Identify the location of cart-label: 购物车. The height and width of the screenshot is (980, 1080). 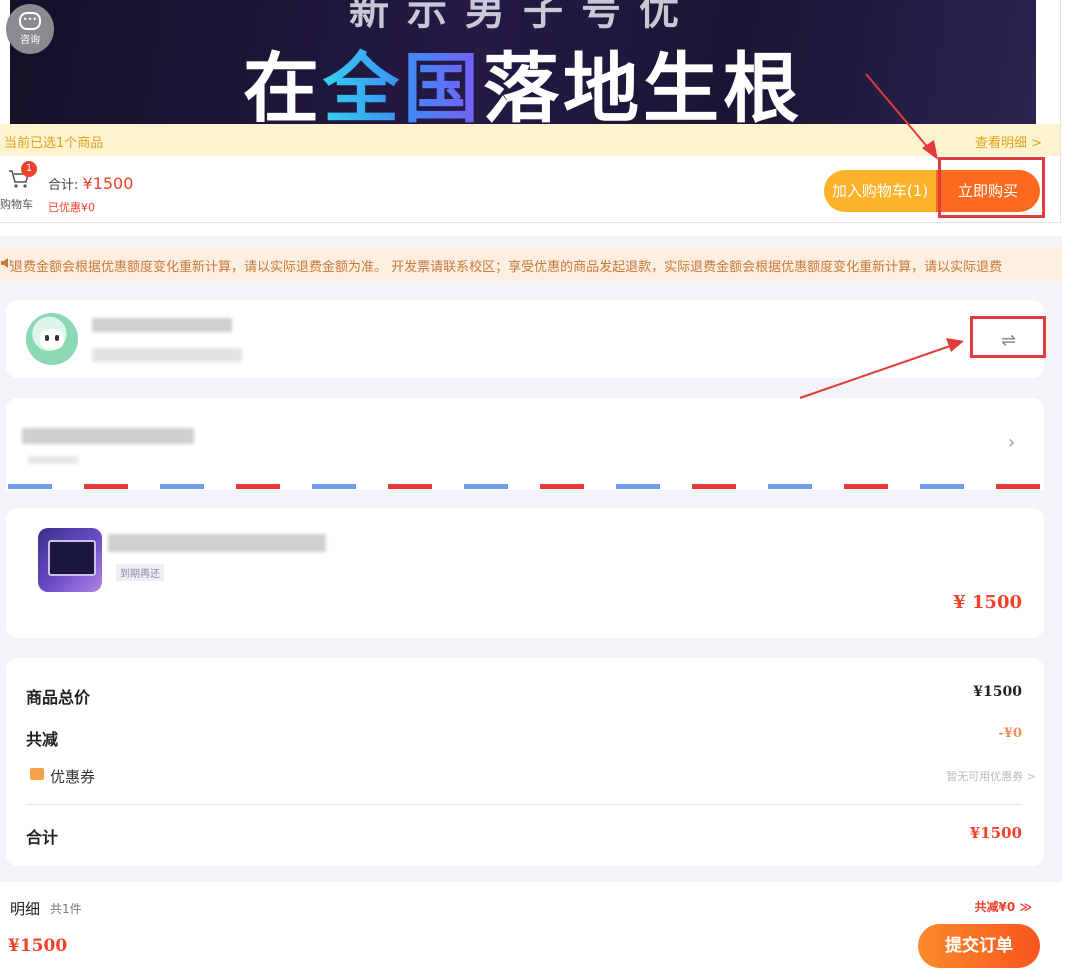
(16, 204).